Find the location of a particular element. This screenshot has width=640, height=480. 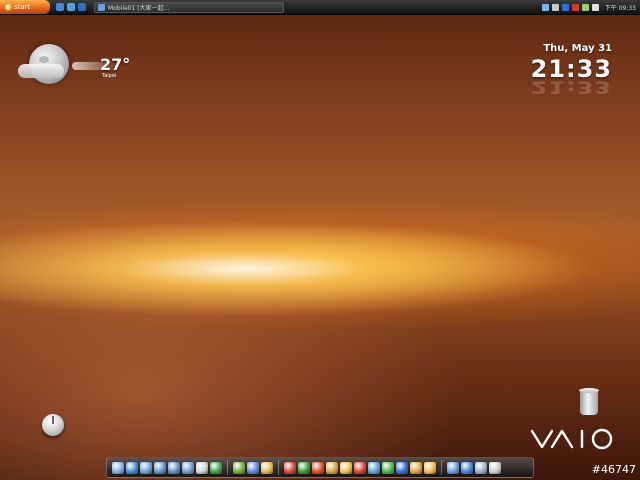

equalizer-icon is located at coordinates (374, 467).